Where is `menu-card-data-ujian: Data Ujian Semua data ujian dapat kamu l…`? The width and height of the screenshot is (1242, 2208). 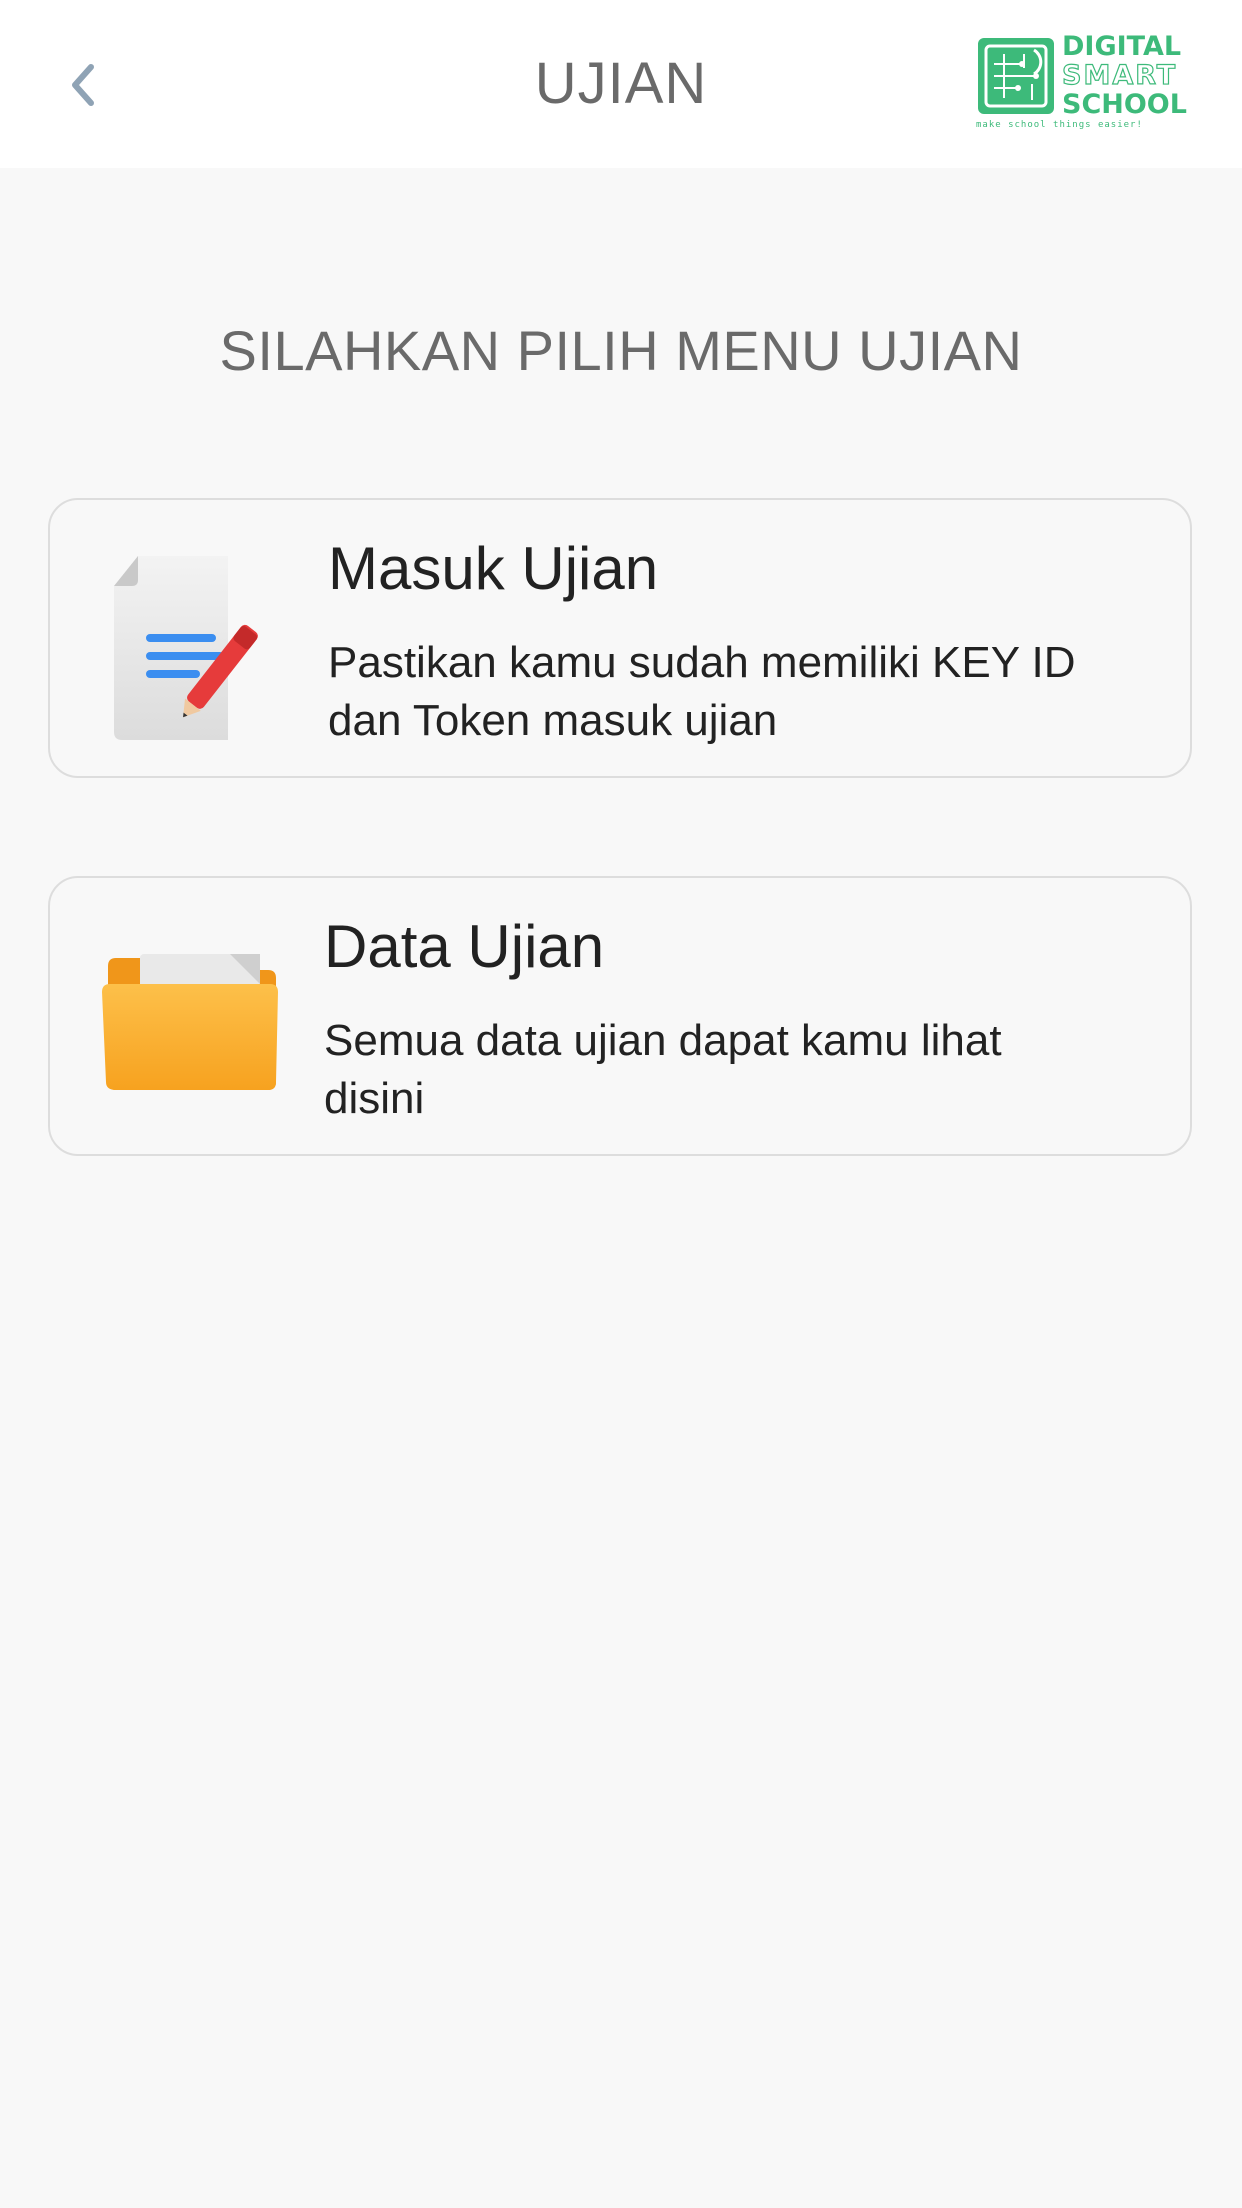
menu-card-data-ujian: Data Ujian Semua data ujian dapat kamu l… is located at coordinates (620, 1016).